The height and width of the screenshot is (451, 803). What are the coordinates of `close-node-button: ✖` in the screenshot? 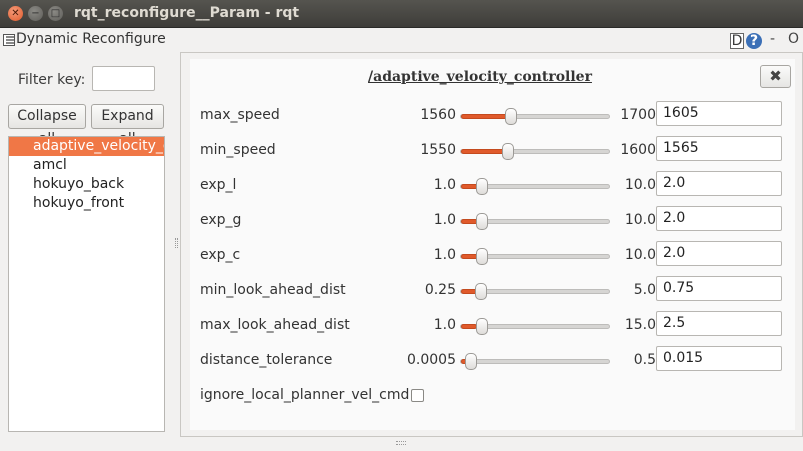 It's located at (775, 76).